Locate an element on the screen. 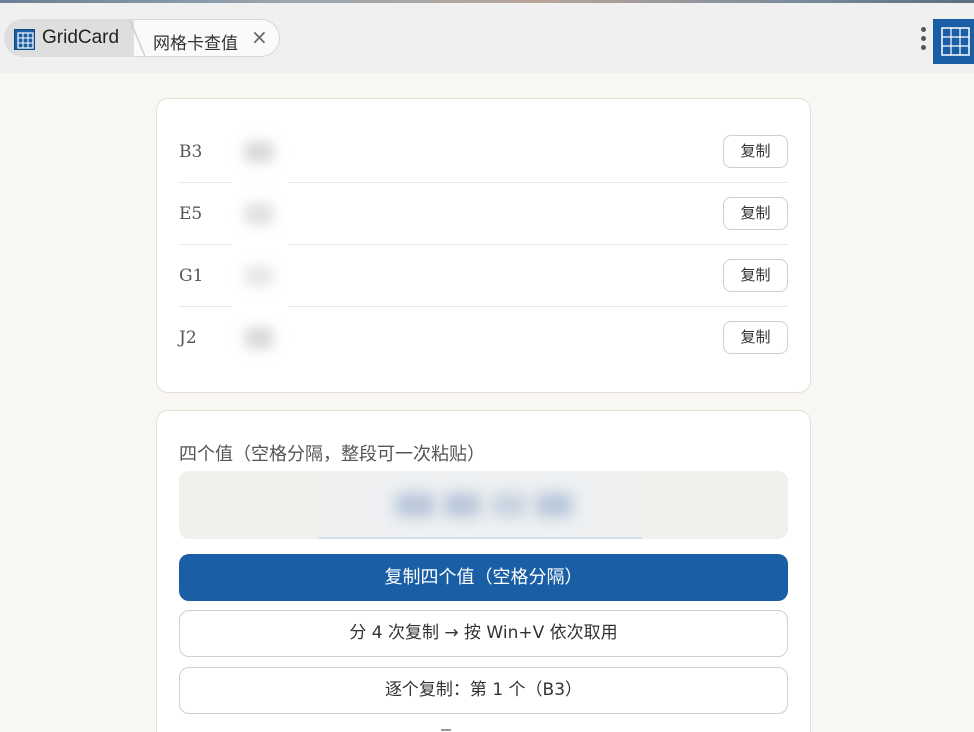 This screenshot has height=732, width=974. copy-each-button: 逐个复制：第 1 个（B3） is located at coordinates (483, 690).